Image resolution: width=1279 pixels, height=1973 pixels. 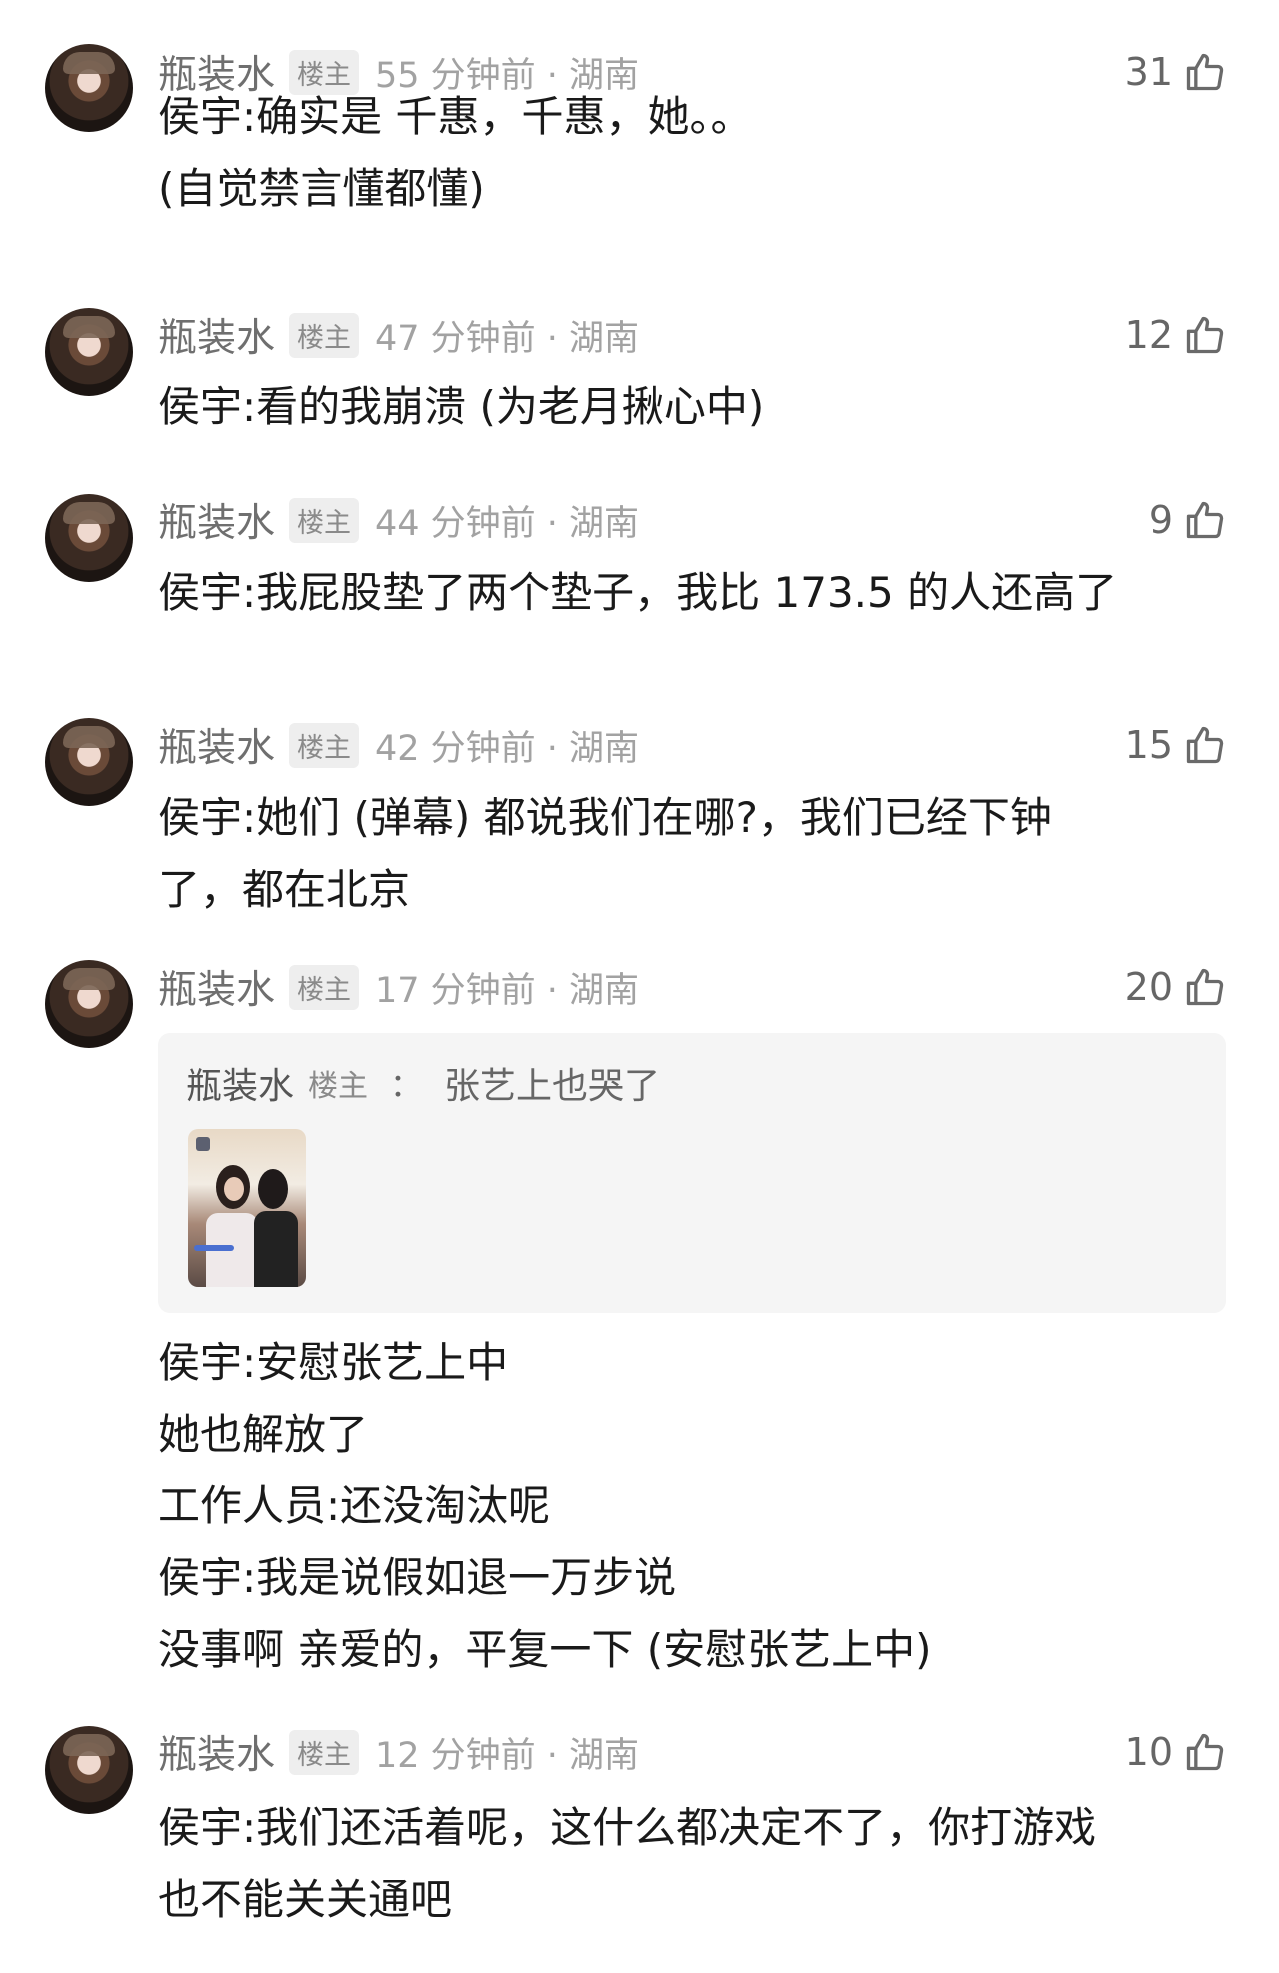 I want to click on comment-text-line: 了，都在北京, so click(x=284, y=889).